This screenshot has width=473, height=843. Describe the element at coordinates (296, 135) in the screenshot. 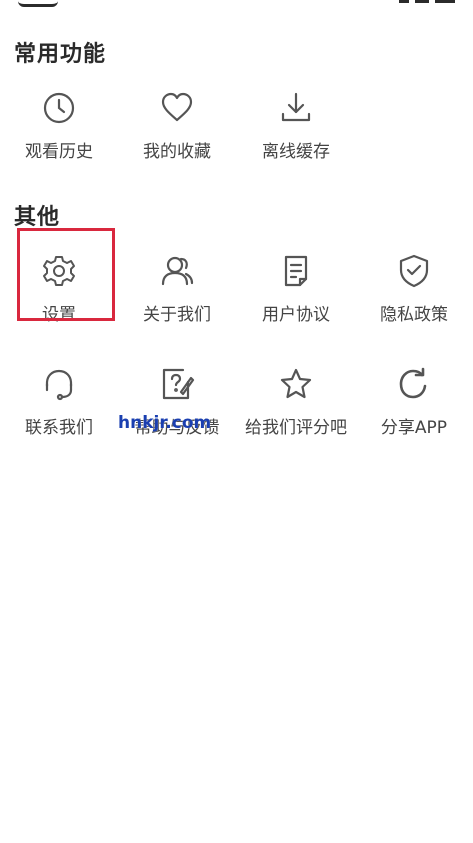

I see `offline-cache-item: 离线缓存` at that location.